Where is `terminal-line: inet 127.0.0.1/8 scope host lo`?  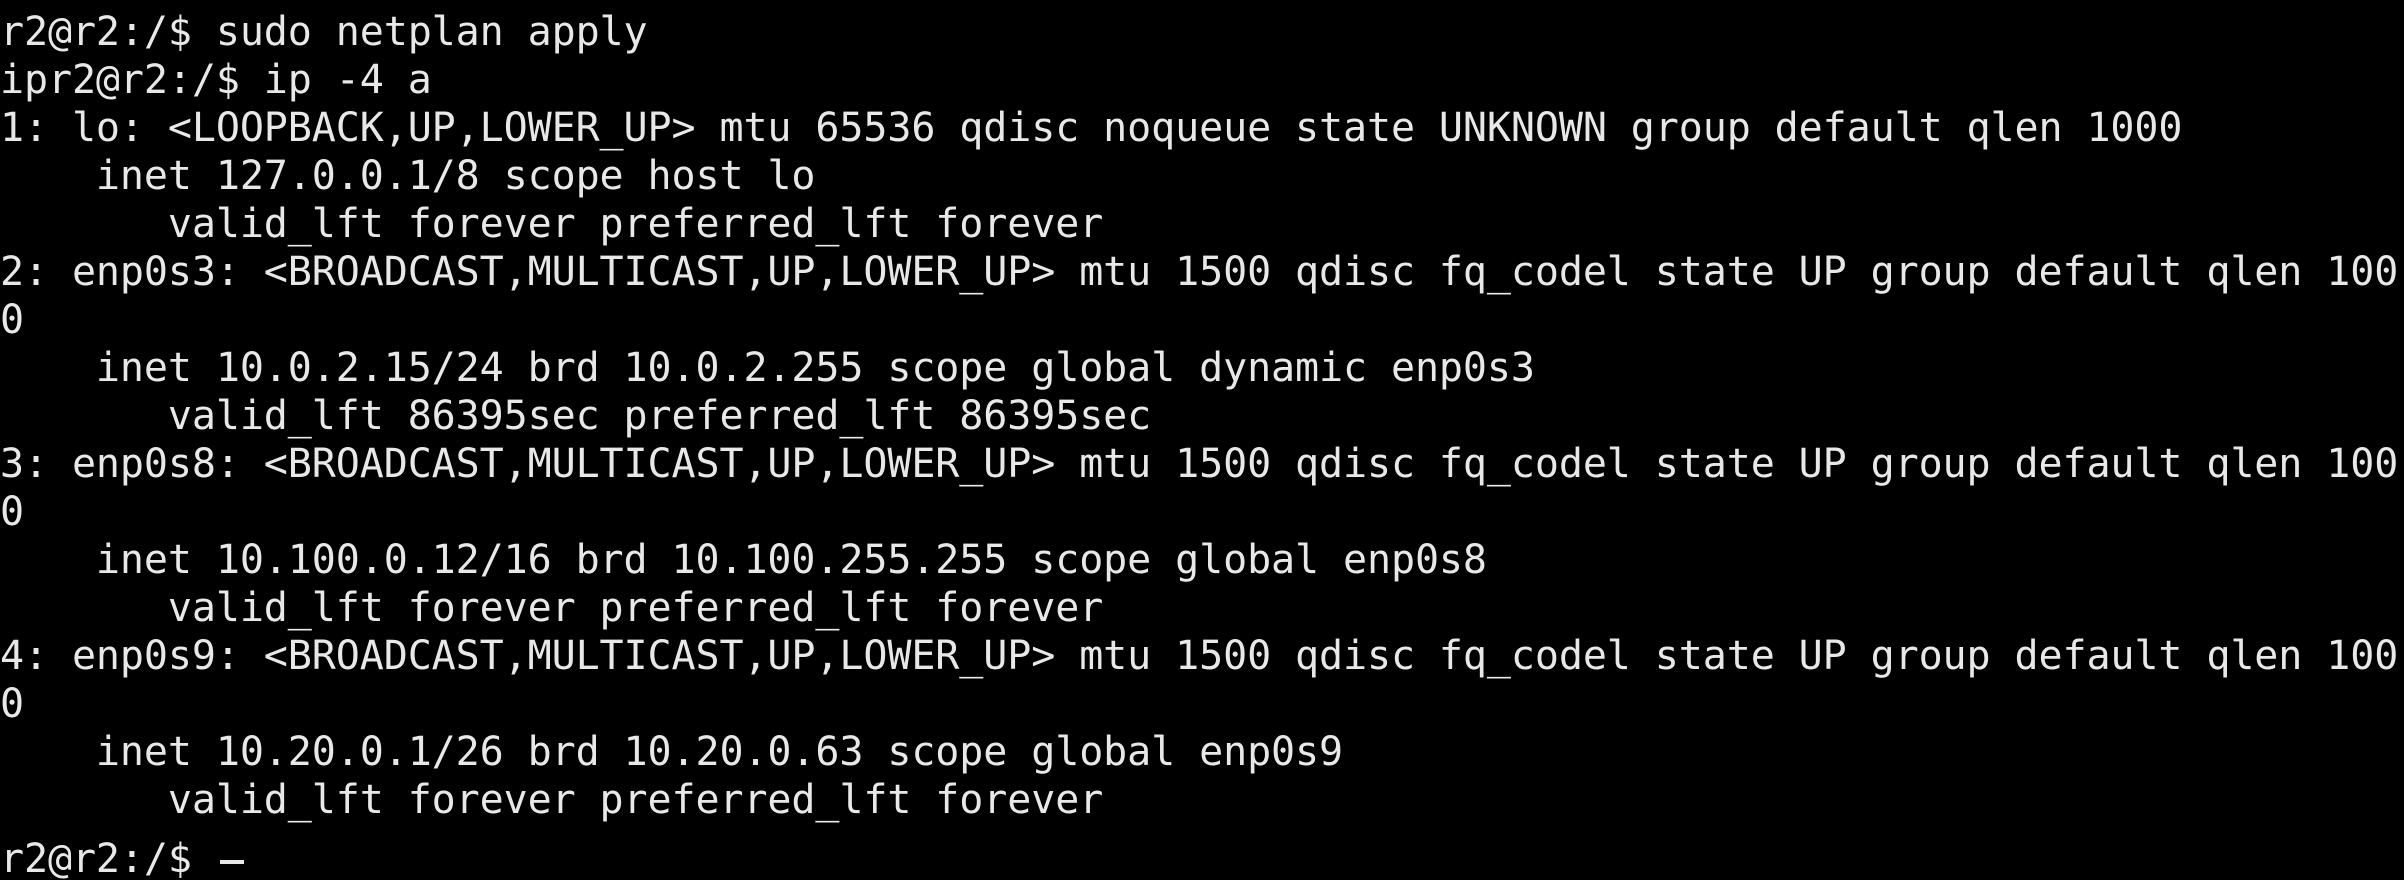 terminal-line: inet 127.0.0.1/8 scope host lo is located at coordinates (408, 176).